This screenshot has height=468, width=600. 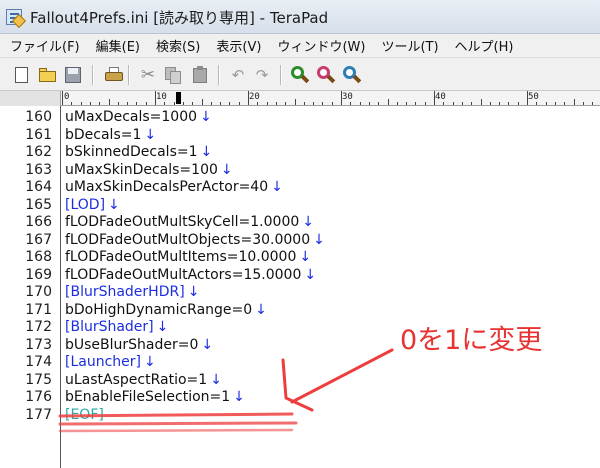 What do you see at coordinates (484, 45) in the screenshot?
I see `menu-help: ヘルプ(H)` at bounding box center [484, 45].